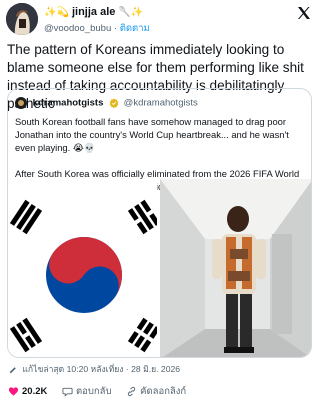  I want to click on quoted-handle: @kdramahotgists, so click(161, 103).